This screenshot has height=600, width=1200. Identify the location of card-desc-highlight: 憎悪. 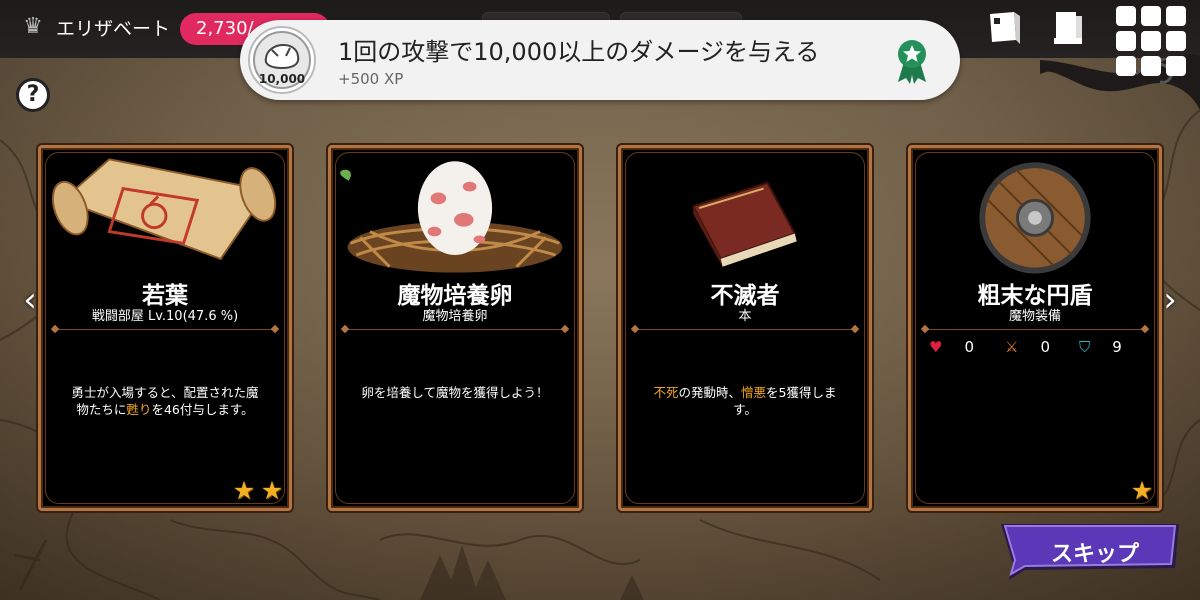
(754, 392).